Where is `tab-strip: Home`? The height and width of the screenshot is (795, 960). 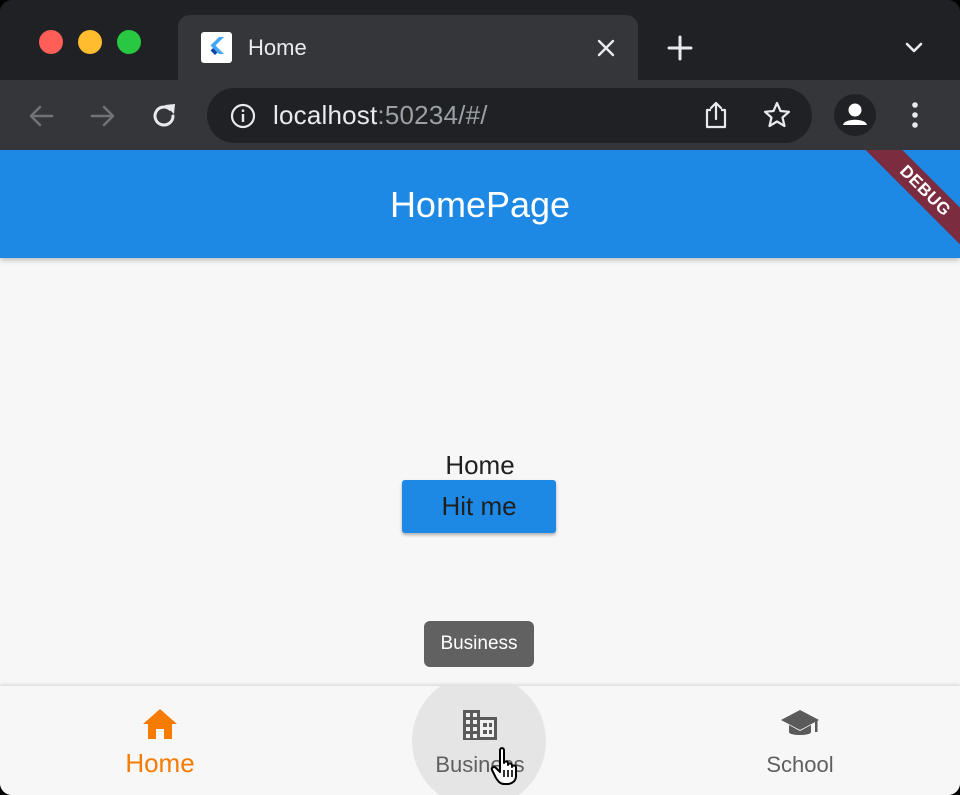
tab-strip: Home is located at coordinates (480, 40).